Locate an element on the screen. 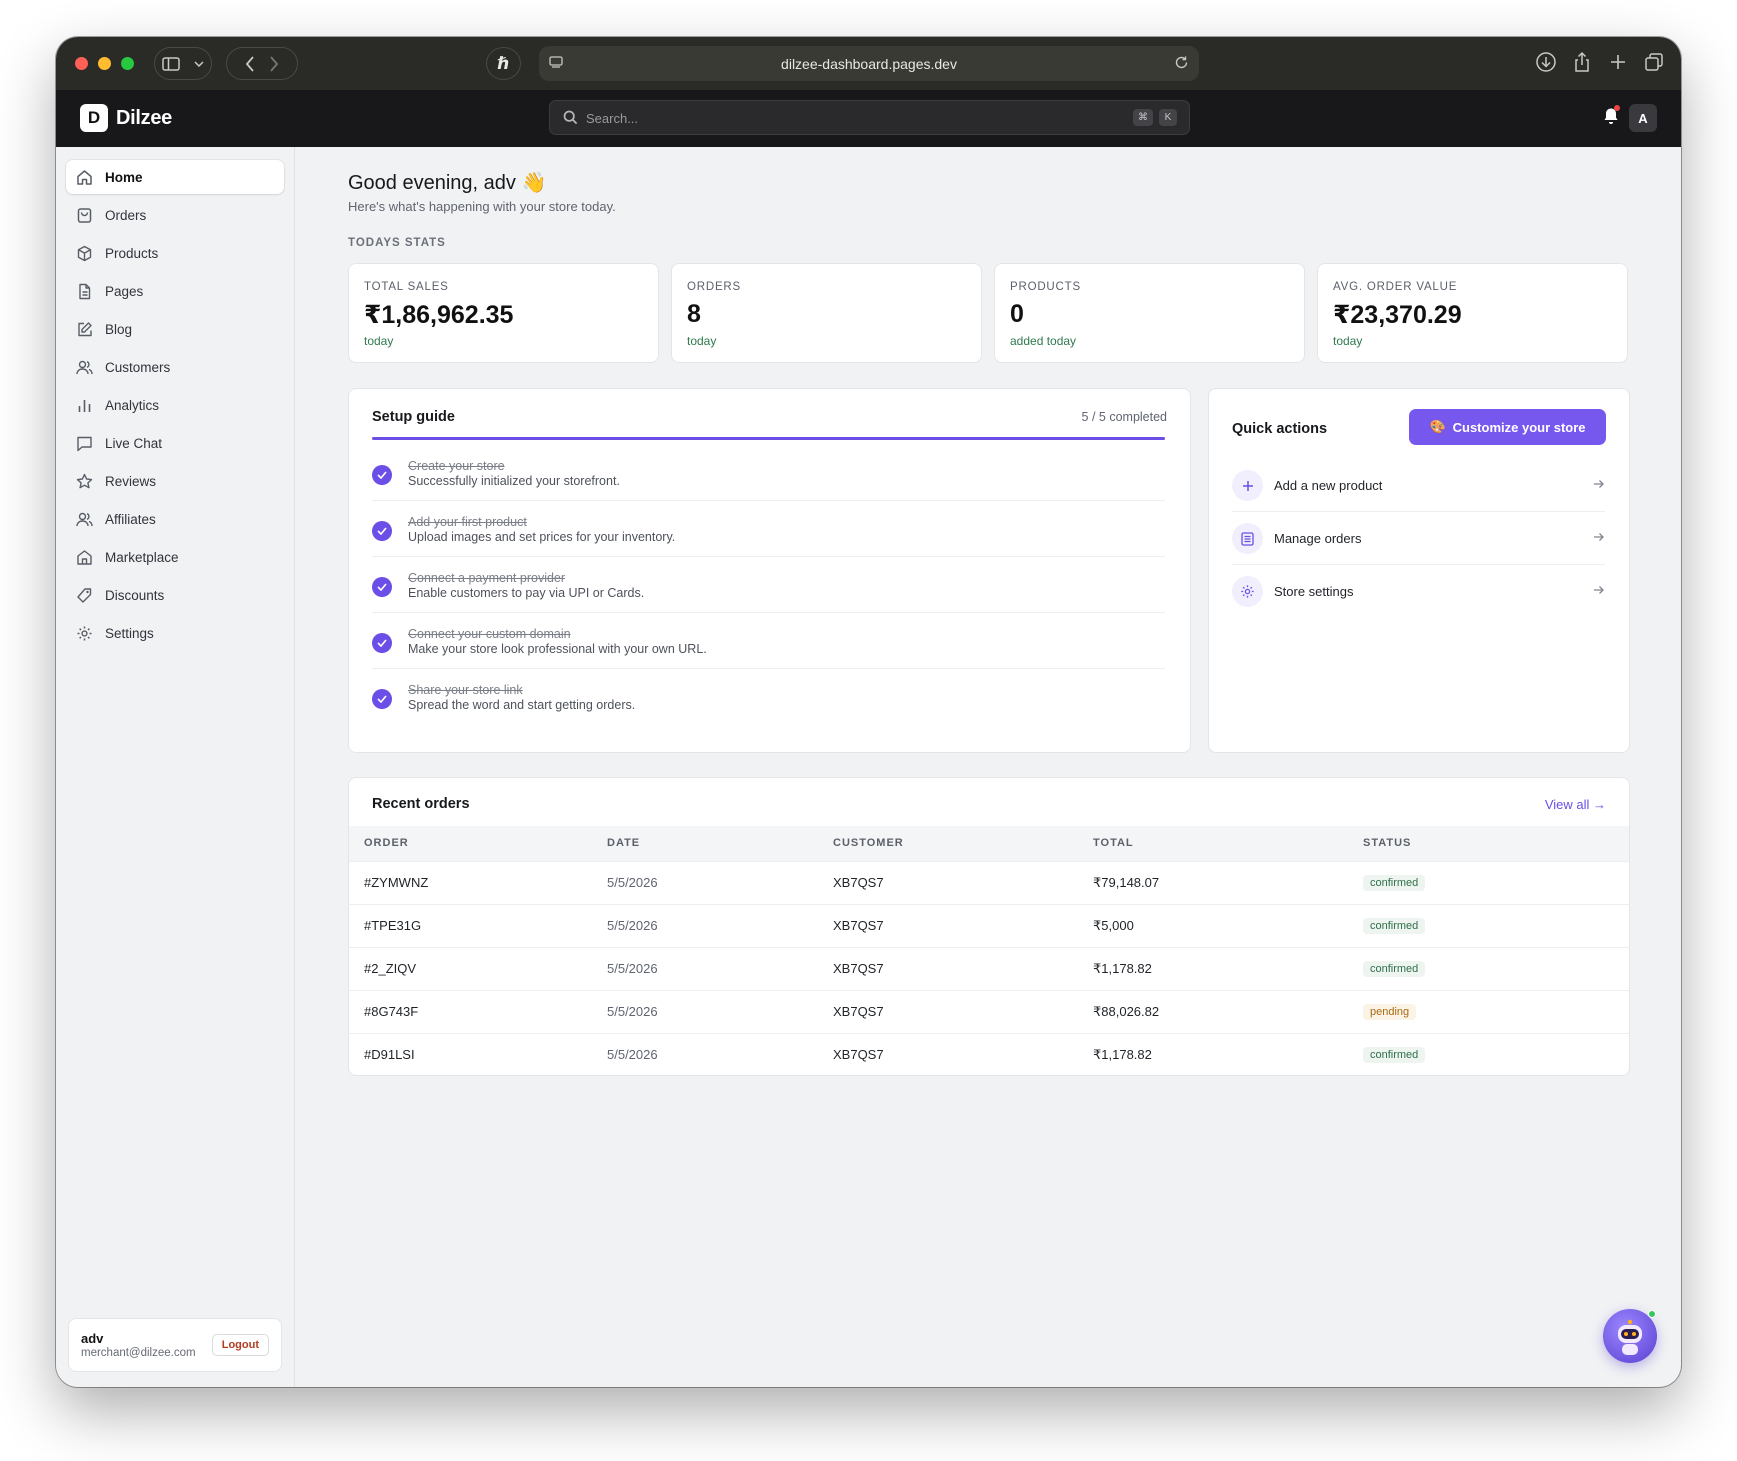 The height and width of the screenshot is (1461, 1737). star-icon is located at coordinates (84, 480).